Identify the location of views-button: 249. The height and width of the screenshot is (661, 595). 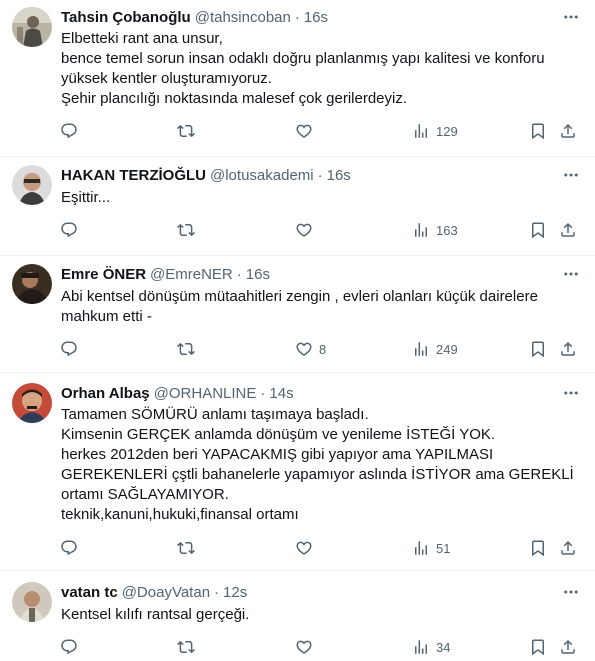
(435, 349).